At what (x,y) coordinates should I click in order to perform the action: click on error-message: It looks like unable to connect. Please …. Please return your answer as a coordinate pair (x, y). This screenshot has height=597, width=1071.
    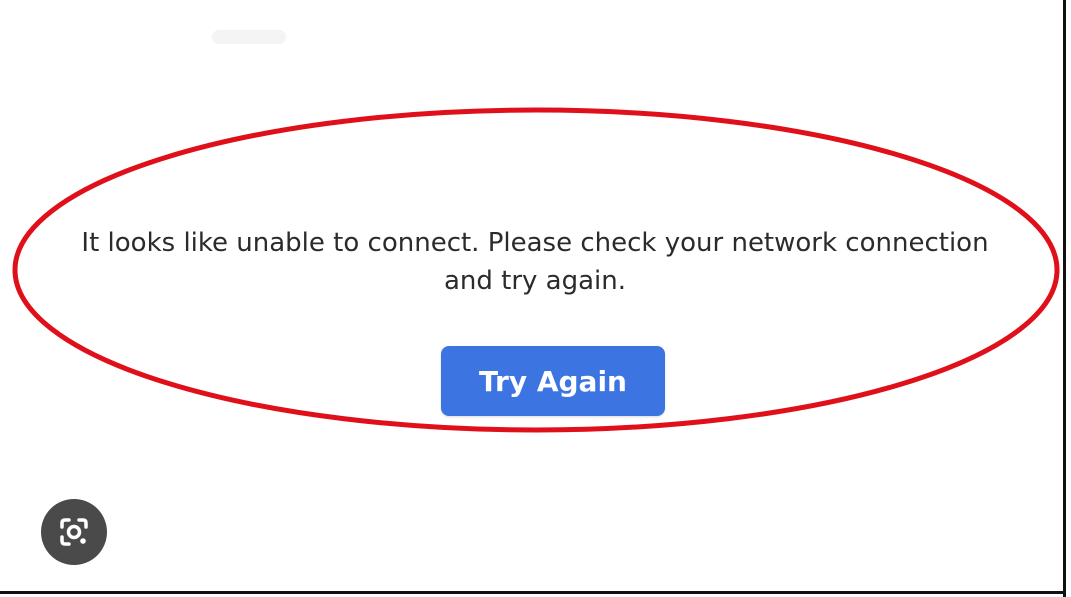
    Looking at the image, I should click on (535, 262).